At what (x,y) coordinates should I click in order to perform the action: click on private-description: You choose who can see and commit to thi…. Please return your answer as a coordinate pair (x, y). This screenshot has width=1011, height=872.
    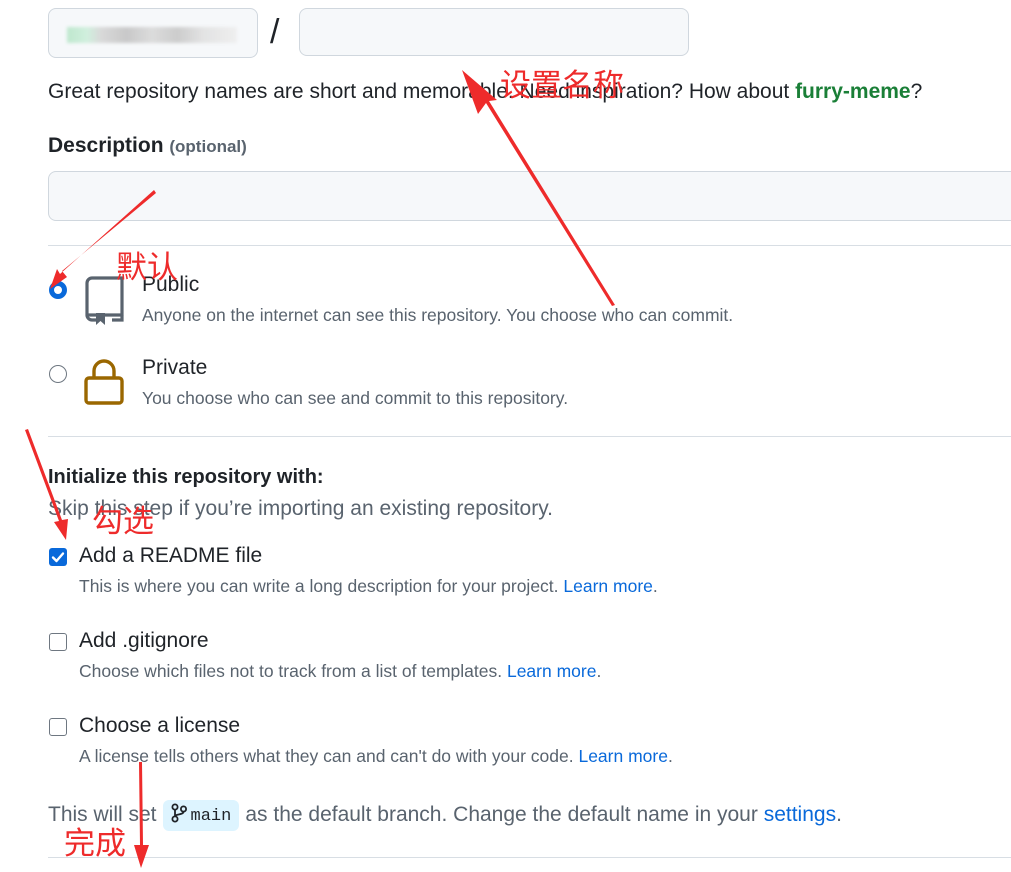
    Looking at the image, I should click on (355, 398).